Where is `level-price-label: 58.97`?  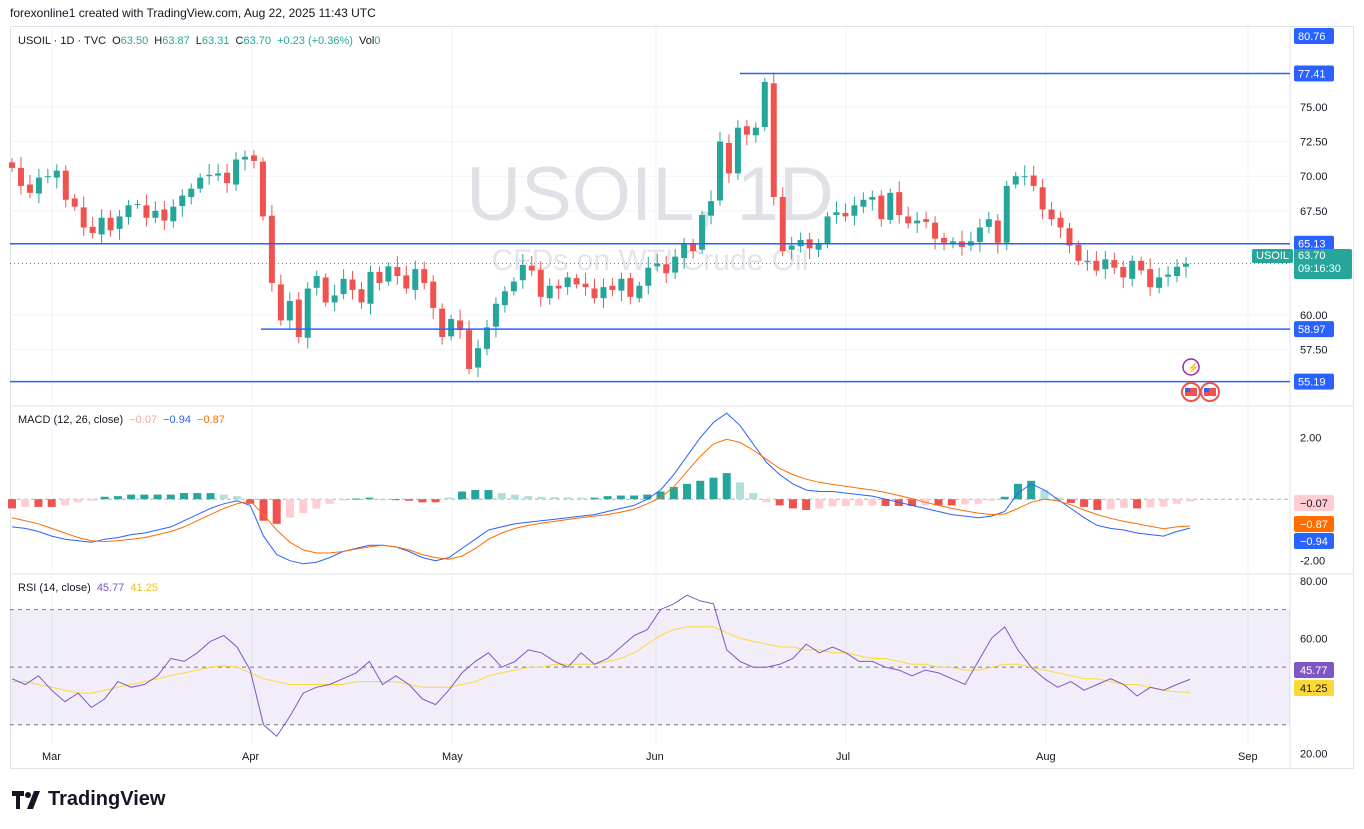 level-price-label: 58.97 is located at coordinates (1312, 330).